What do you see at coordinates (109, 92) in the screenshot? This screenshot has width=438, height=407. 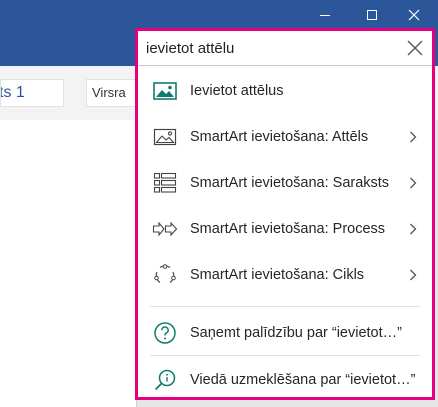 I see `style-gallery-item-2-label: Virsra` at bounding box center [109, 92].